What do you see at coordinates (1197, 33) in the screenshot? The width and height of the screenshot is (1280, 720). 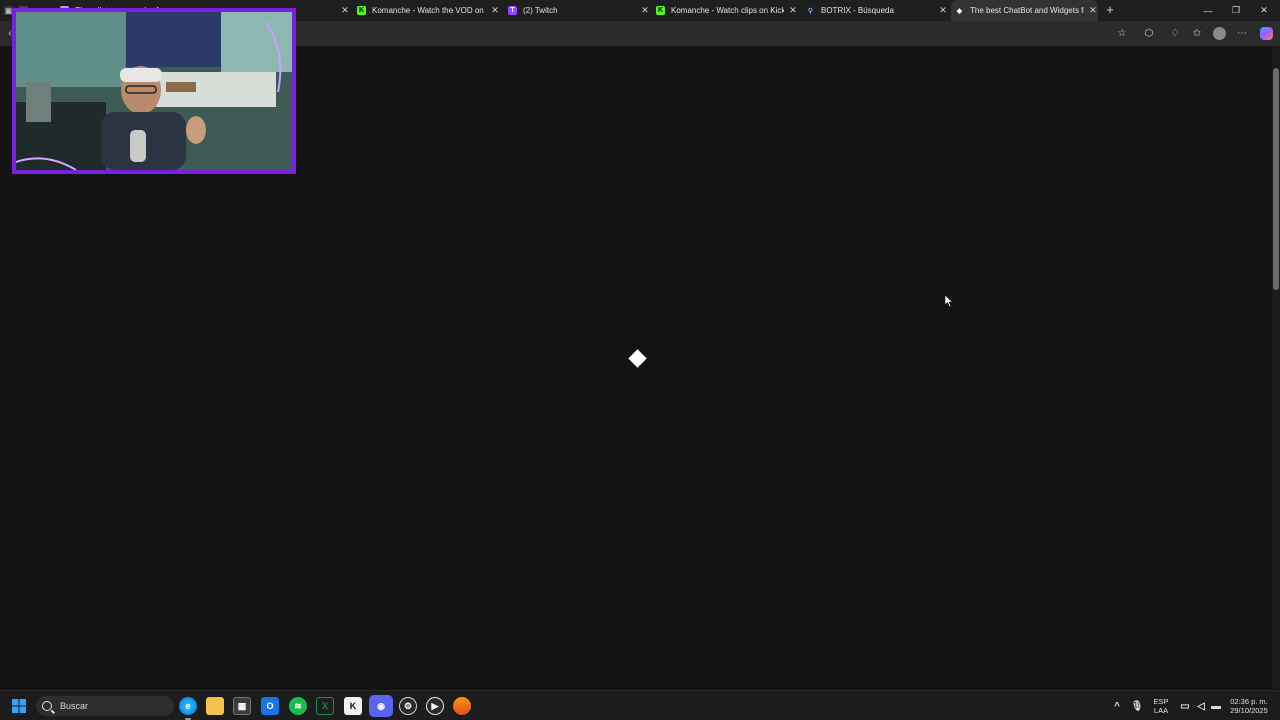 I see `favorites-icon: ✩` at bounding box center [1197, 33].